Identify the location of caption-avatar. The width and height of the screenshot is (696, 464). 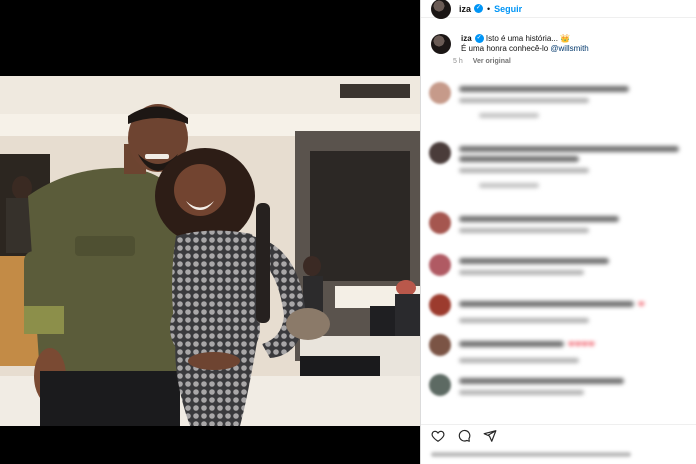
(441, 44).